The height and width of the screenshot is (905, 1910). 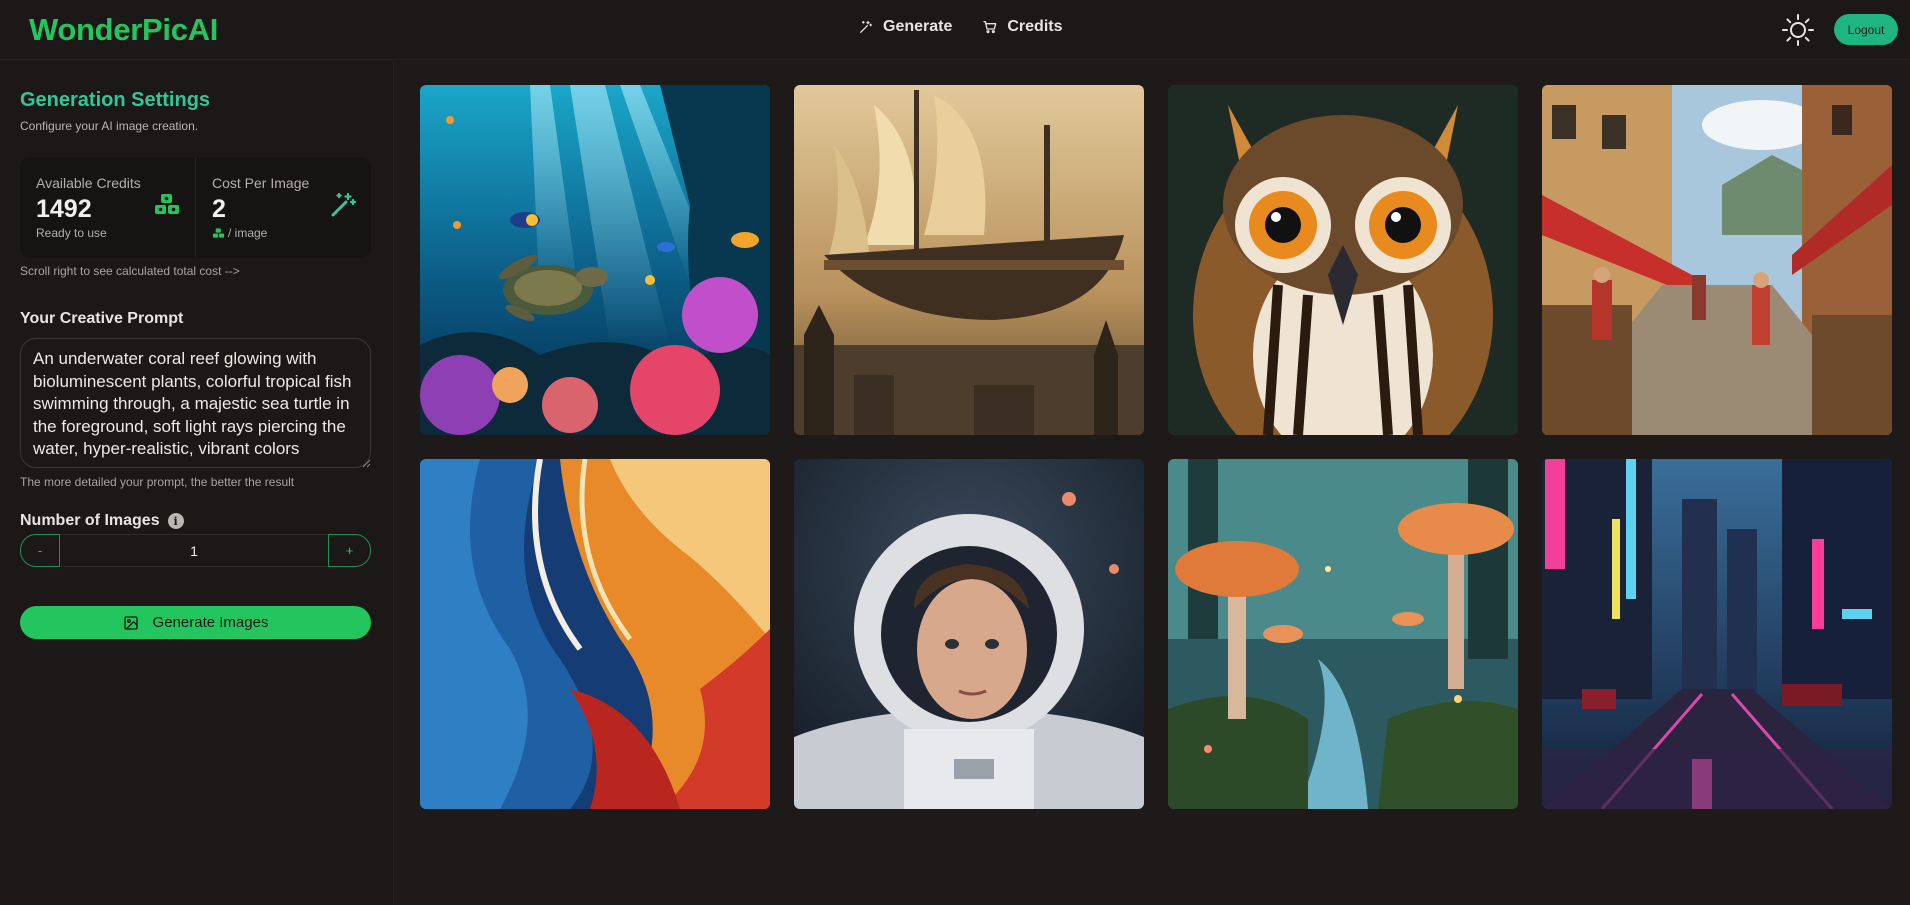 I want to click on nav-credits: Credits, so click(x=1022, y=27).